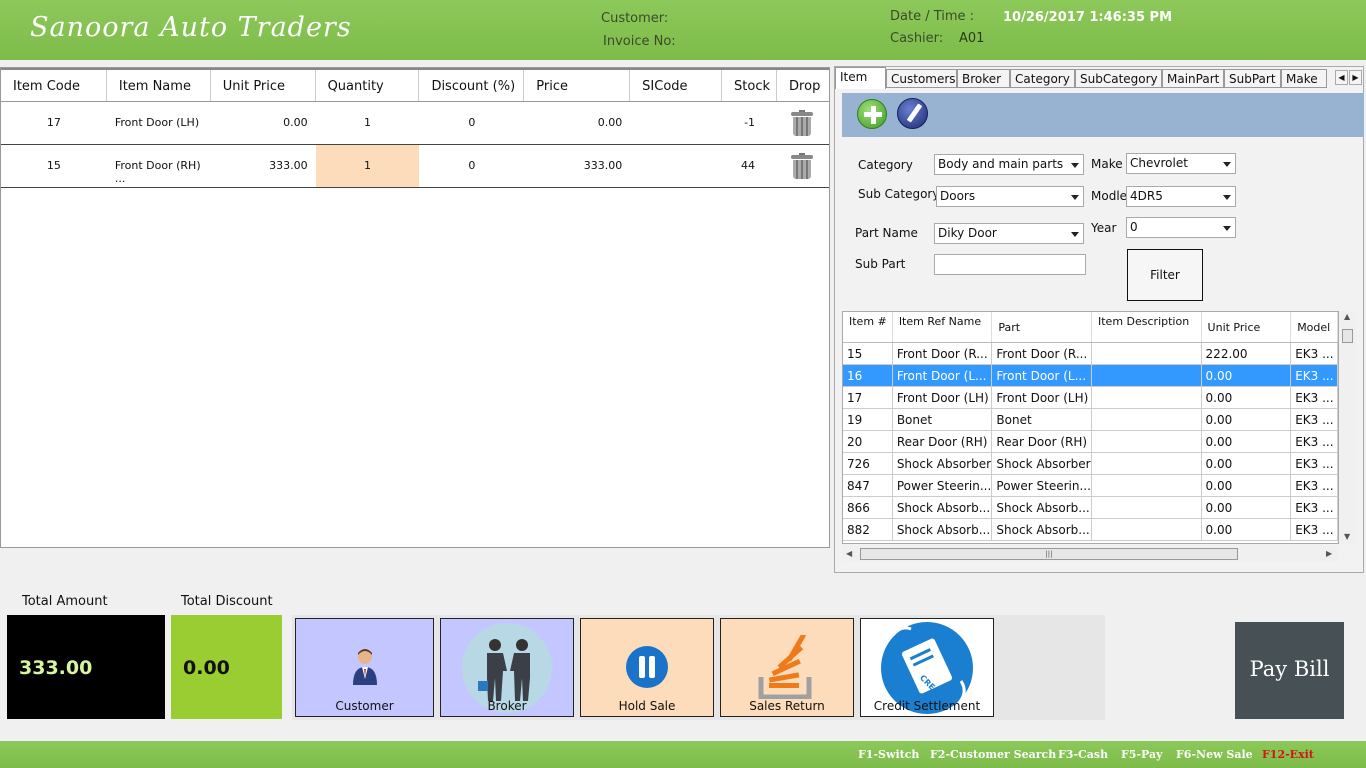  What do you see at coordinates (1010, 264) in the screenshot?
I see `subpart-input` at bounding box center [1010, 264].